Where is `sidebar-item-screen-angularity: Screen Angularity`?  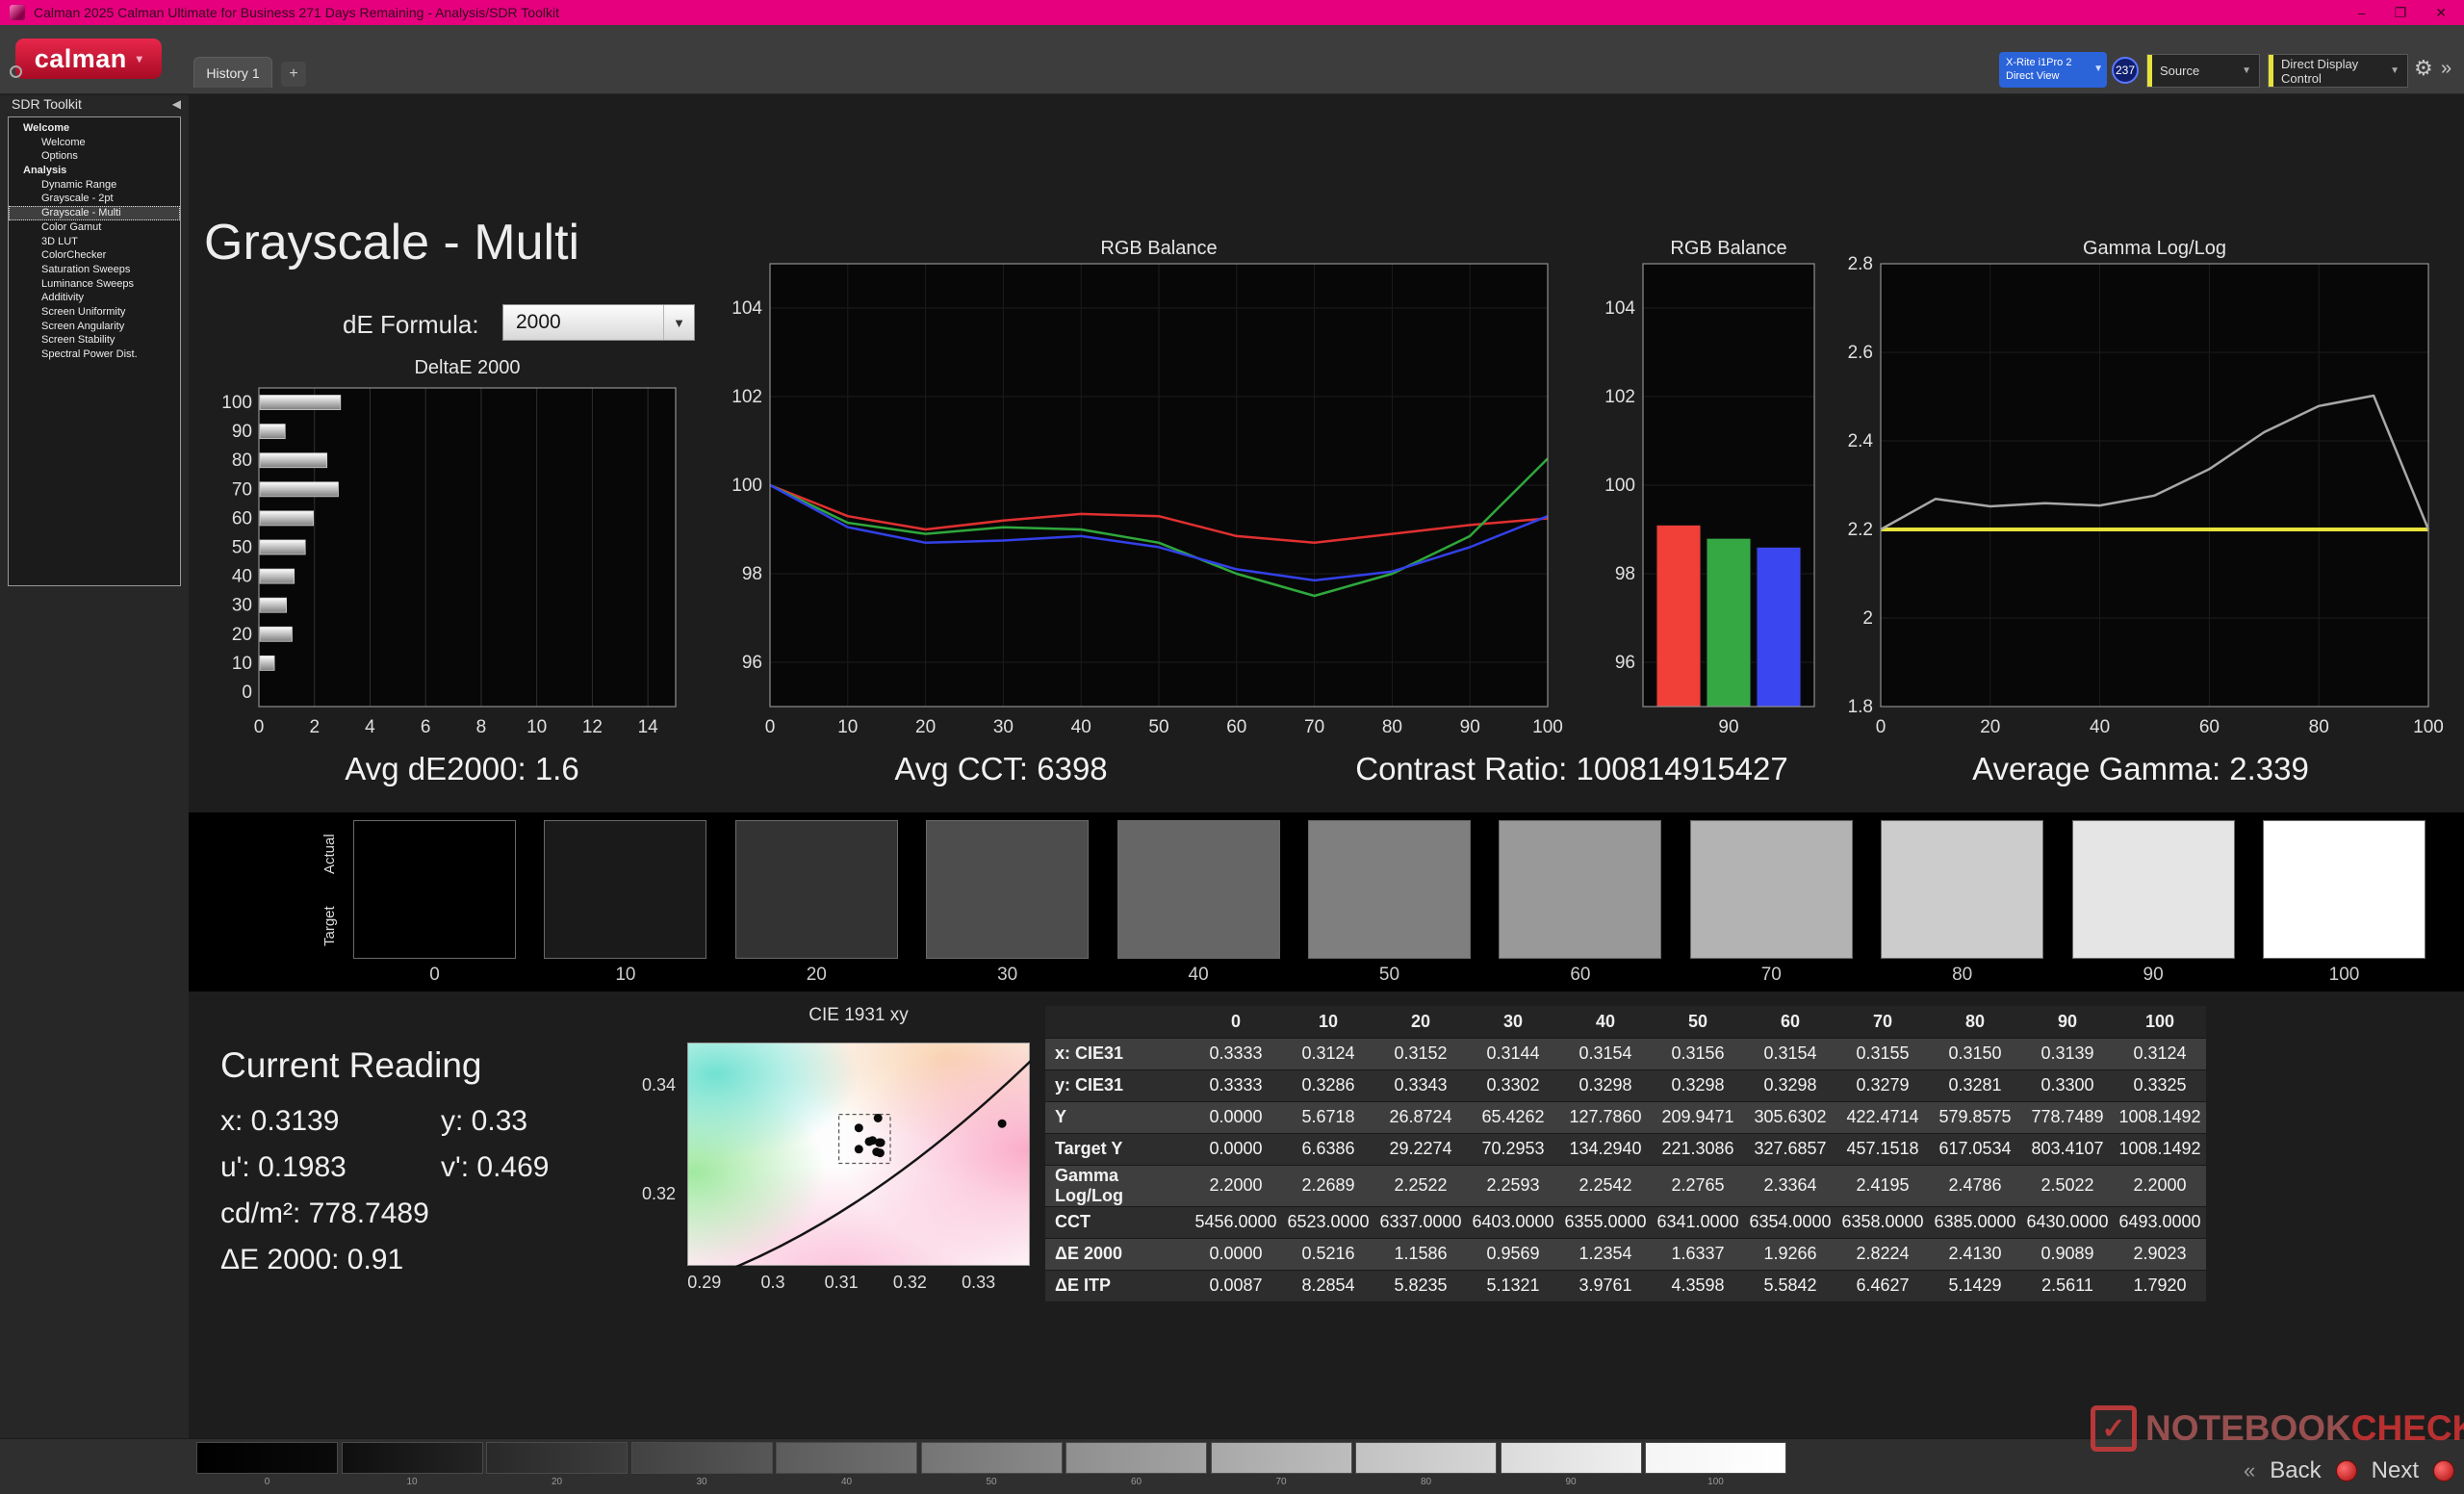
sidebar-item-screen-angularity: Screen Angularity is located at coordinates (94, 327).